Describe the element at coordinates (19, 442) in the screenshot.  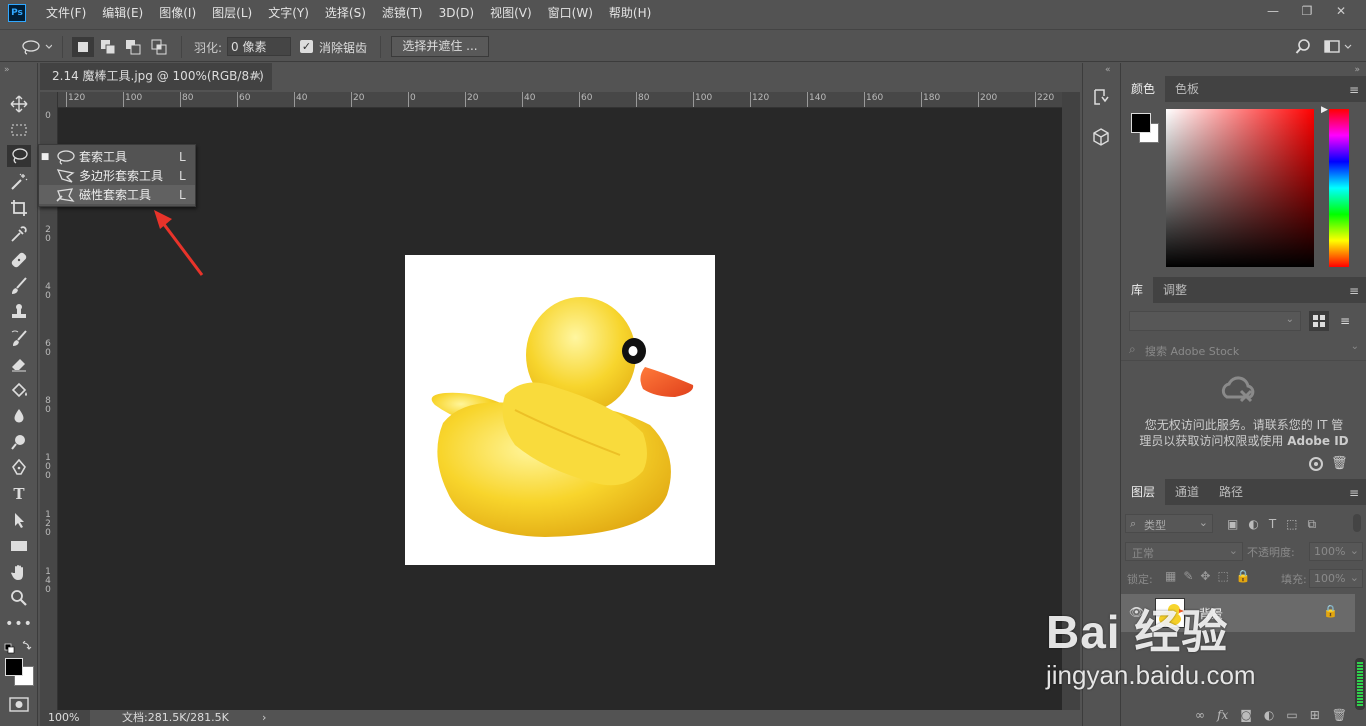
I see `dodge-tool` at that location.